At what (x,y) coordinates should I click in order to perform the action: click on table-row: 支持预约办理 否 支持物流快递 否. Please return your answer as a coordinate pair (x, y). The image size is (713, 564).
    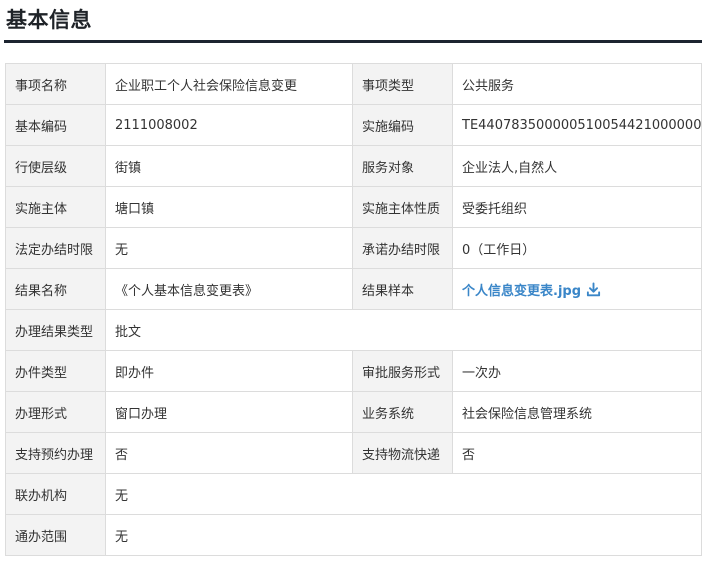
    Looking at the image, I should click on (353, 453).